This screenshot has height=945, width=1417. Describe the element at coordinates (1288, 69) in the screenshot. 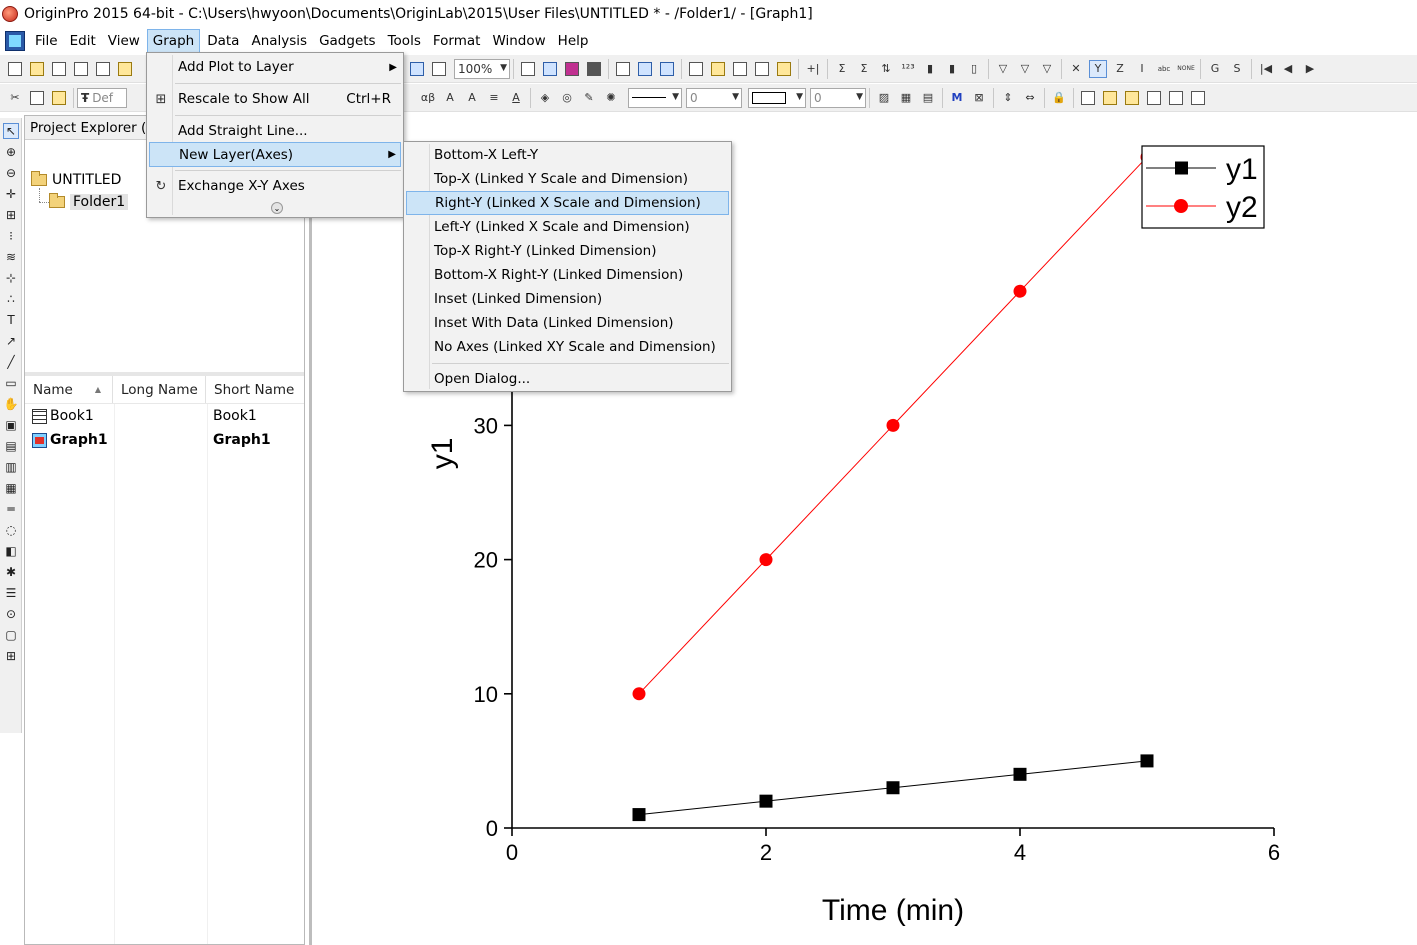

I see `move-left-icon: ◀` at that location.